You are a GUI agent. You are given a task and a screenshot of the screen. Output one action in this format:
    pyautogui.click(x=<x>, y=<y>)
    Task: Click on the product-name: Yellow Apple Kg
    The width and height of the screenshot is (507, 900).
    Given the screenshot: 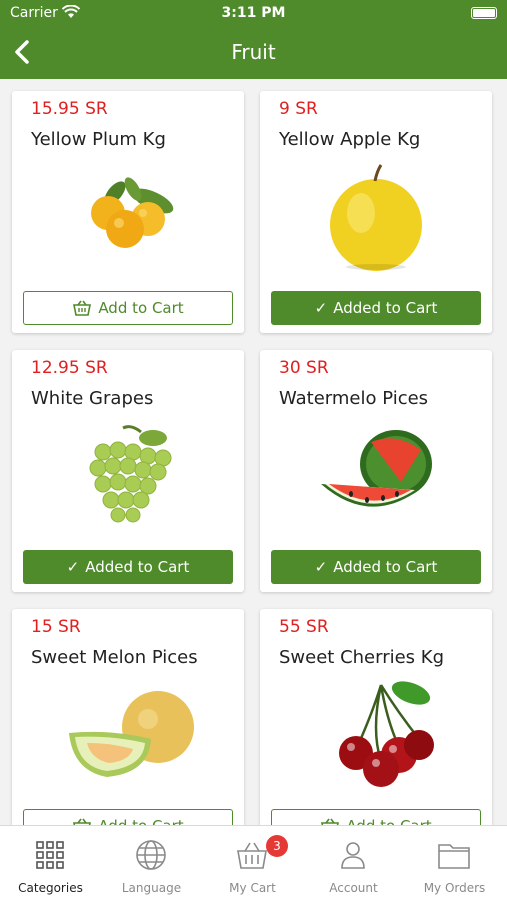 What is the action you would take?
    pyautogui.click(x=350, y=139)
    